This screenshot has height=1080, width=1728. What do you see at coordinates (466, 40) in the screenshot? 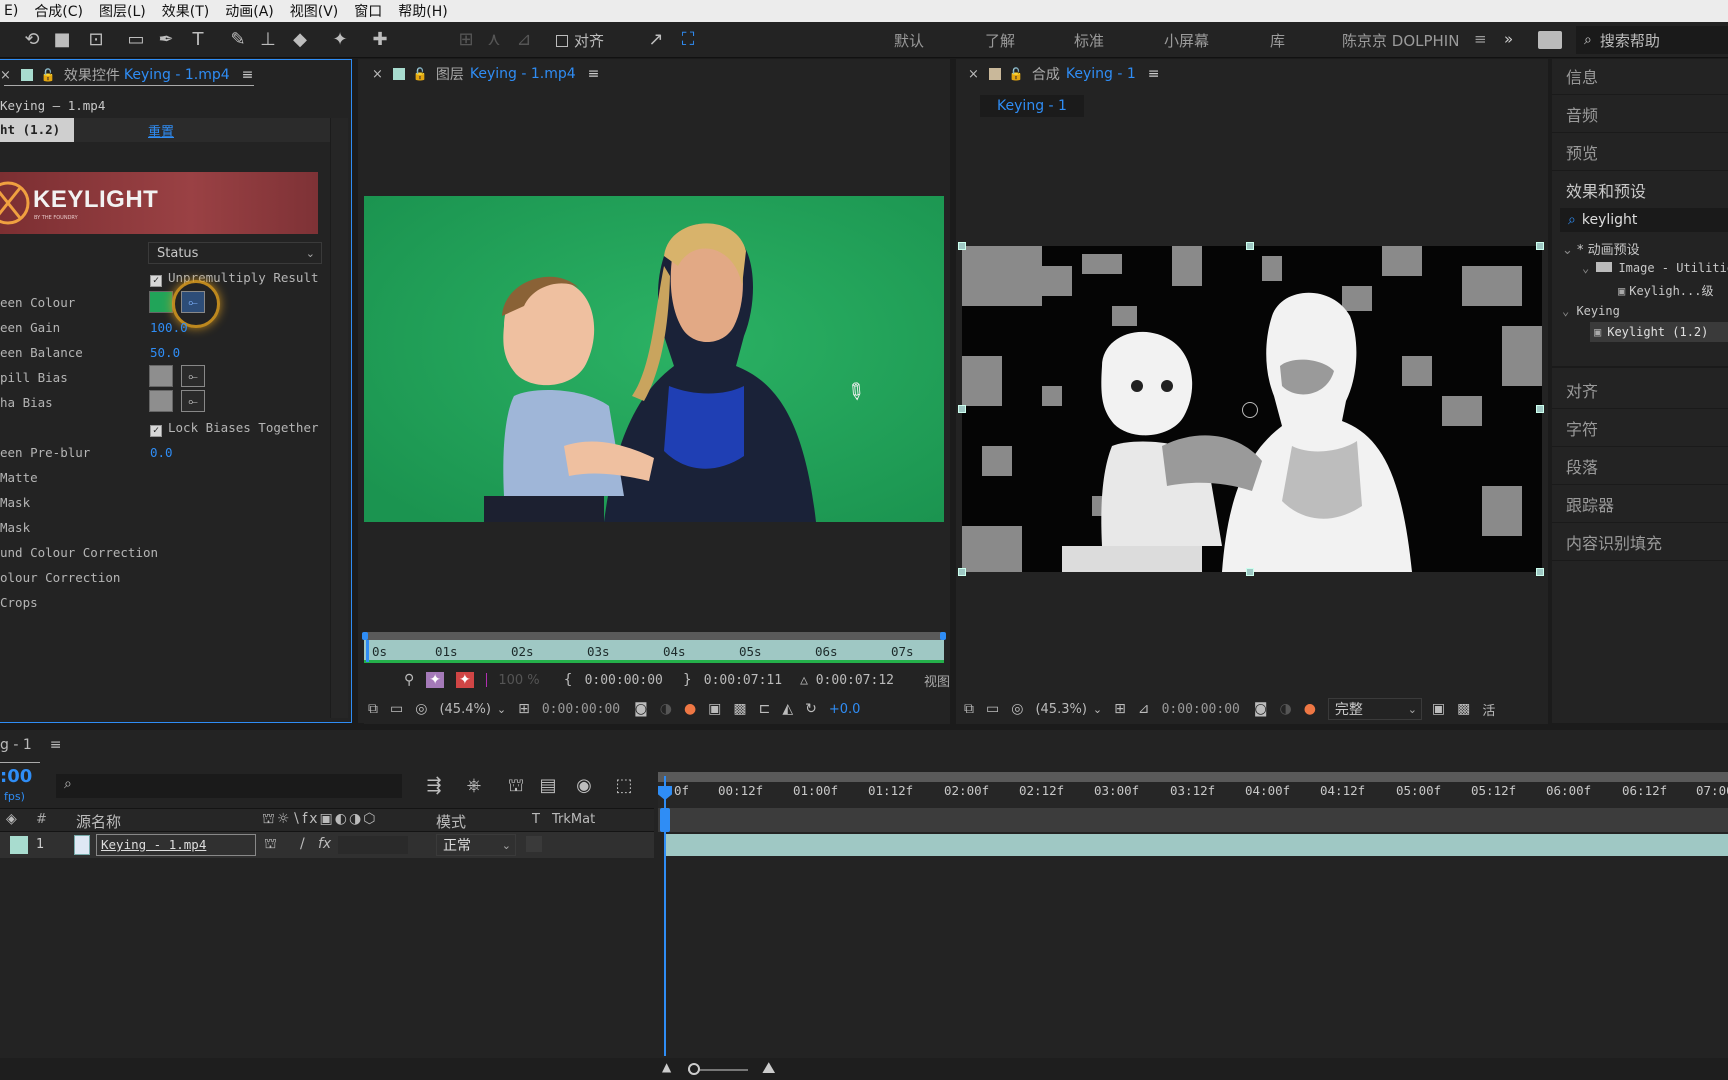
I see `axis-local-icon: ⊞` at bounding box center [466, 40].